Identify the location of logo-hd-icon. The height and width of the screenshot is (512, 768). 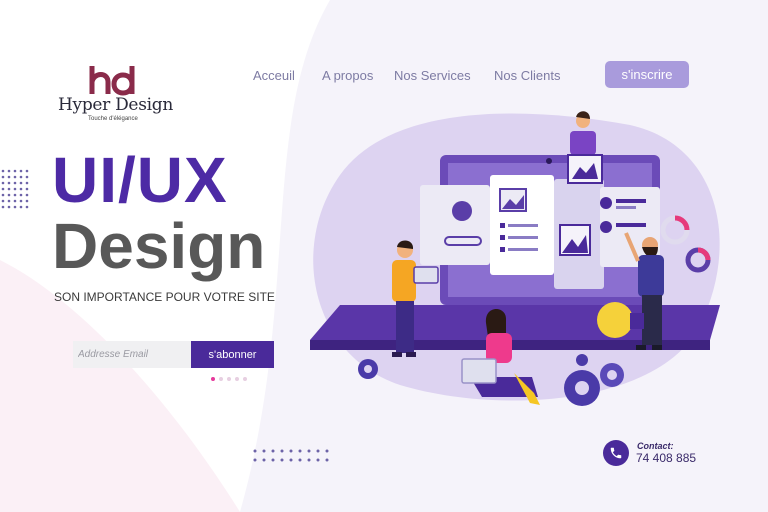
(112, 81).